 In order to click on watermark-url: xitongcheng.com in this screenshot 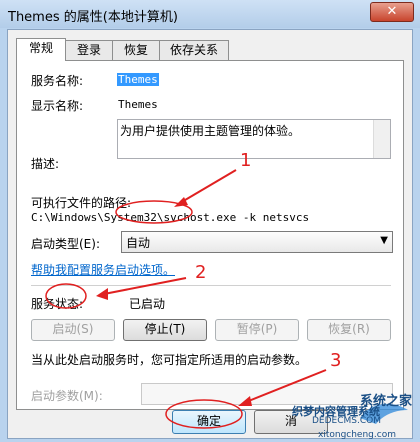, I will do `click(357, 435)`.